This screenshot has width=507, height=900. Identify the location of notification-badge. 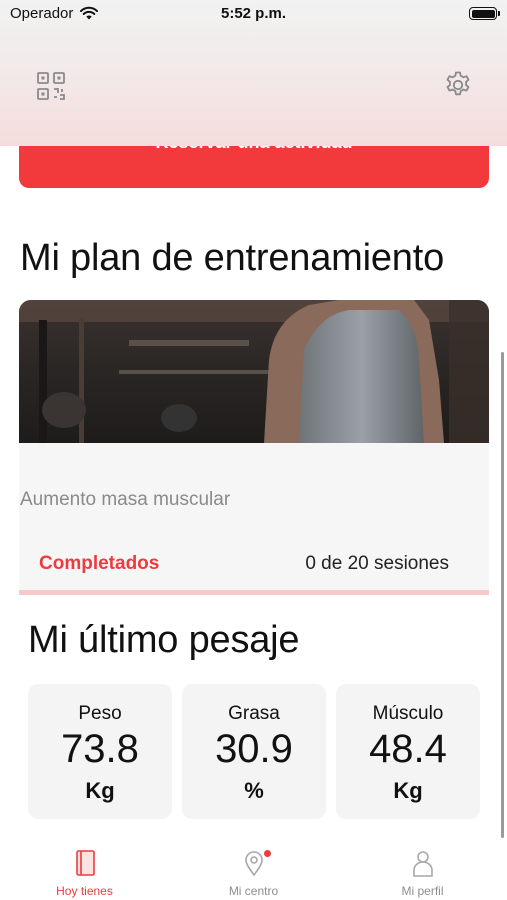
(267, 853).